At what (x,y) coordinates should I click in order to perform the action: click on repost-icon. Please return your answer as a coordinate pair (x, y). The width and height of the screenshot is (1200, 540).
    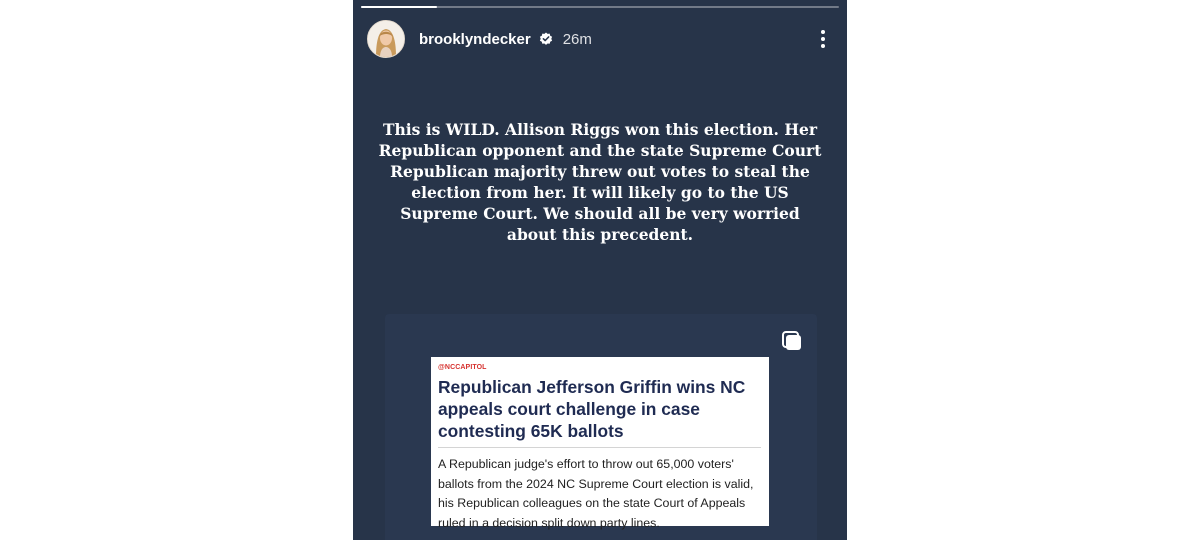
    Looking at the image, I should click on (792, 341).